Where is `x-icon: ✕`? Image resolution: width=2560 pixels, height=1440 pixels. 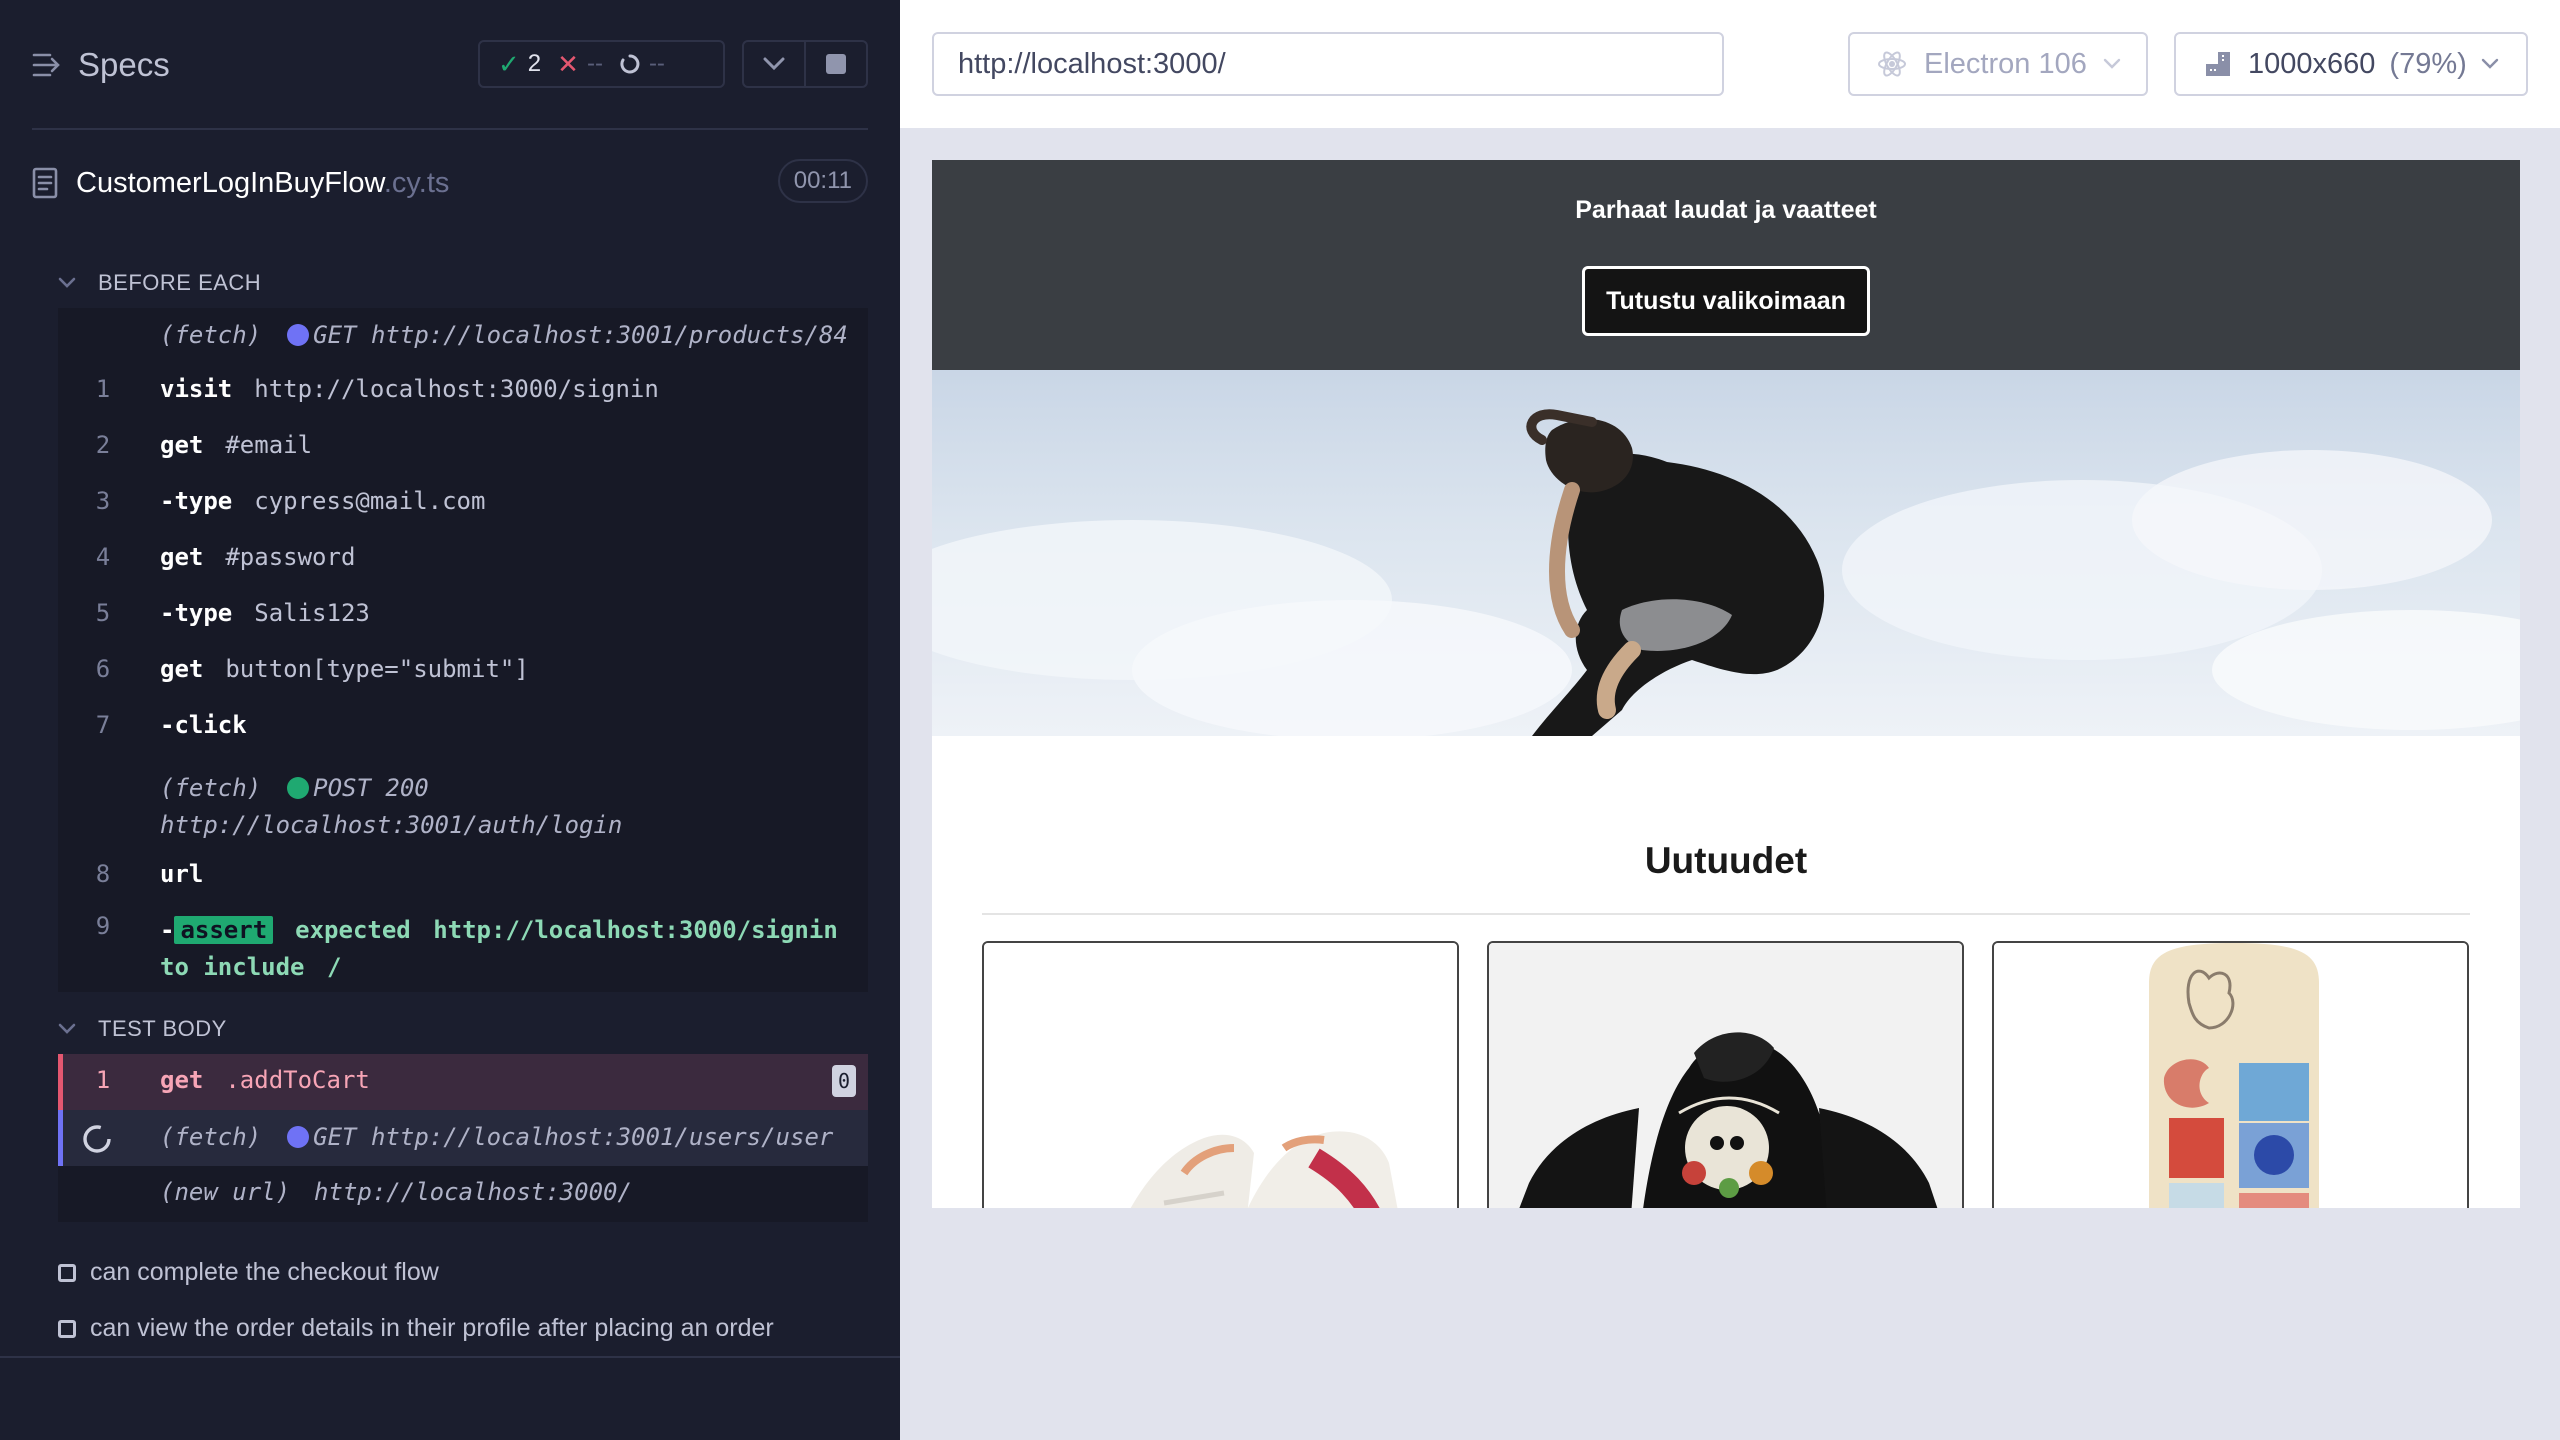
x-icon: ✕ is located at coordinates (568, 63).